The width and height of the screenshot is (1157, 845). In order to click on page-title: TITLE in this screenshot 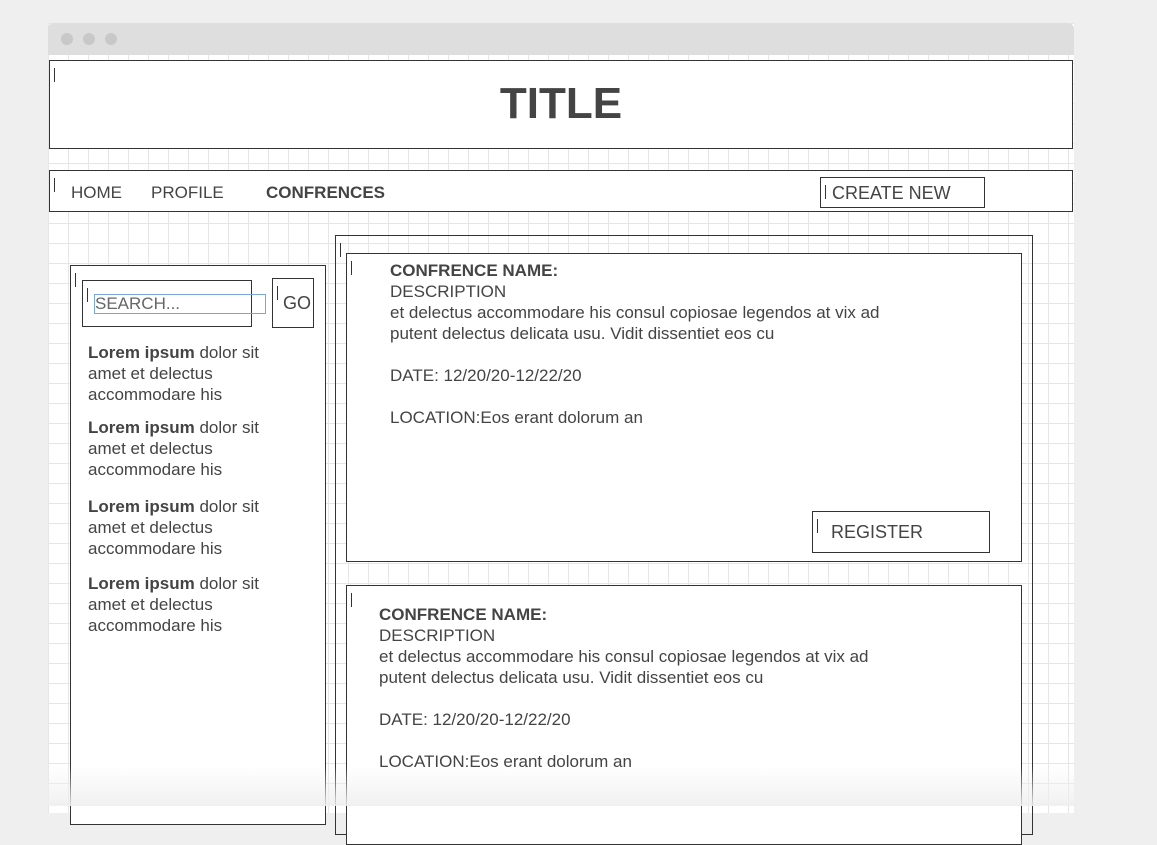, I will do `click(561, 103)`.